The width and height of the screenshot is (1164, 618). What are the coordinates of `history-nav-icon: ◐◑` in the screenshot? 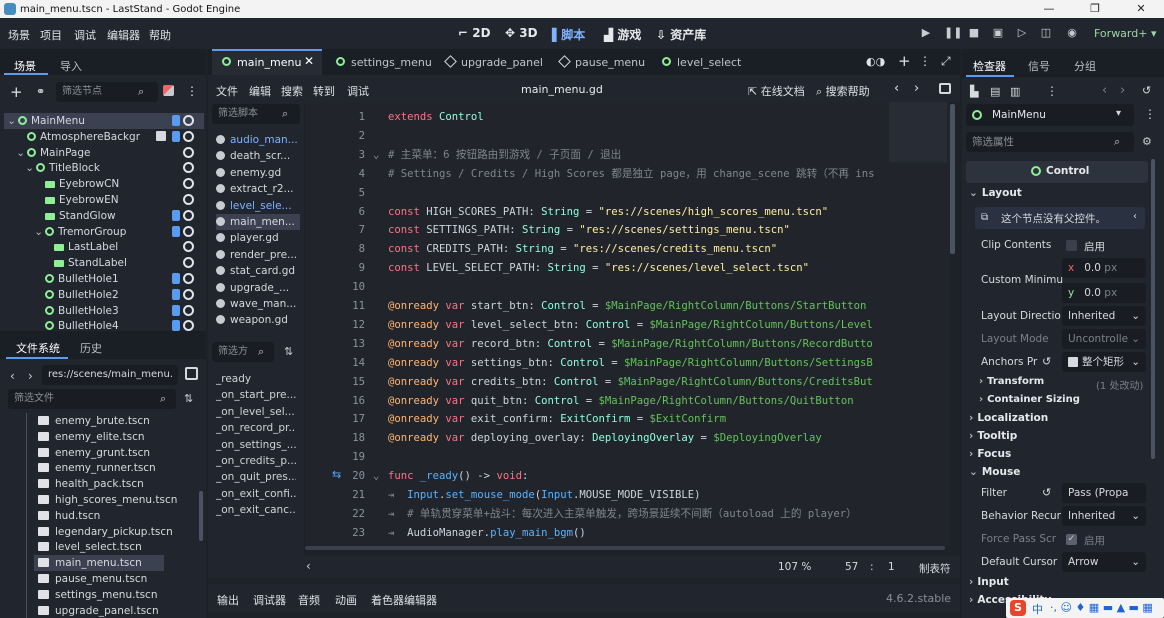 It's located at (875, 61).